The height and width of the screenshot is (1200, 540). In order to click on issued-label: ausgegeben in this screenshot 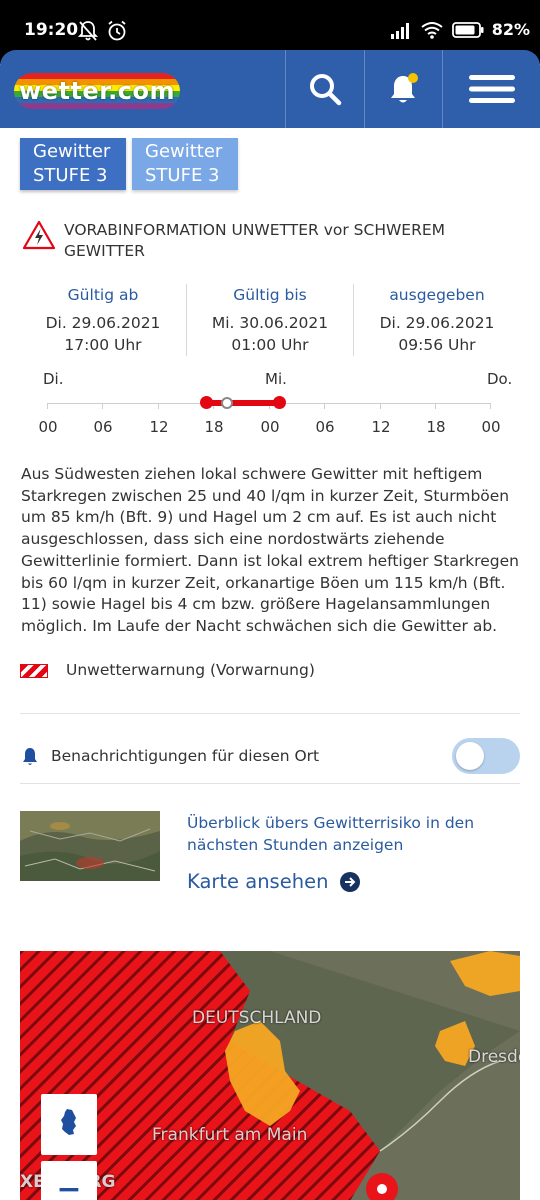, I will do `click(437, 295)`.